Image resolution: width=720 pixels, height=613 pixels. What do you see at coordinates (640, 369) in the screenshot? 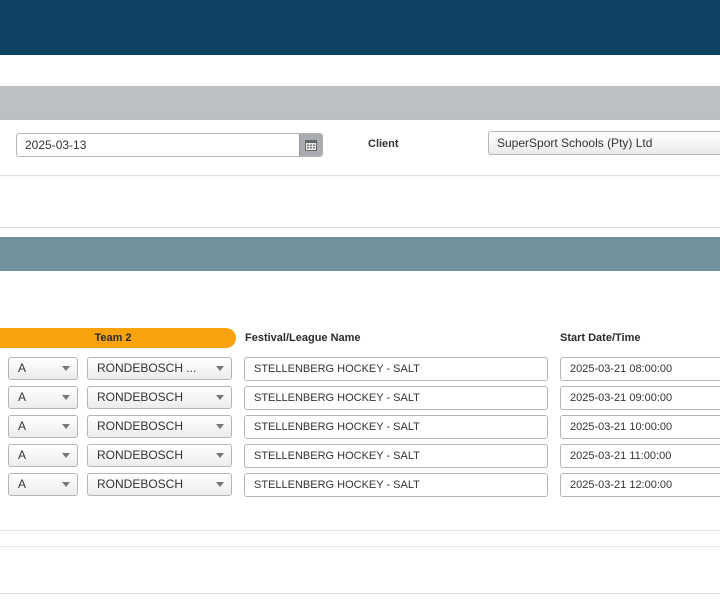
I see `start-datetime-input: 2025-03-21 08:00:00` at bounding box center [640, 369].